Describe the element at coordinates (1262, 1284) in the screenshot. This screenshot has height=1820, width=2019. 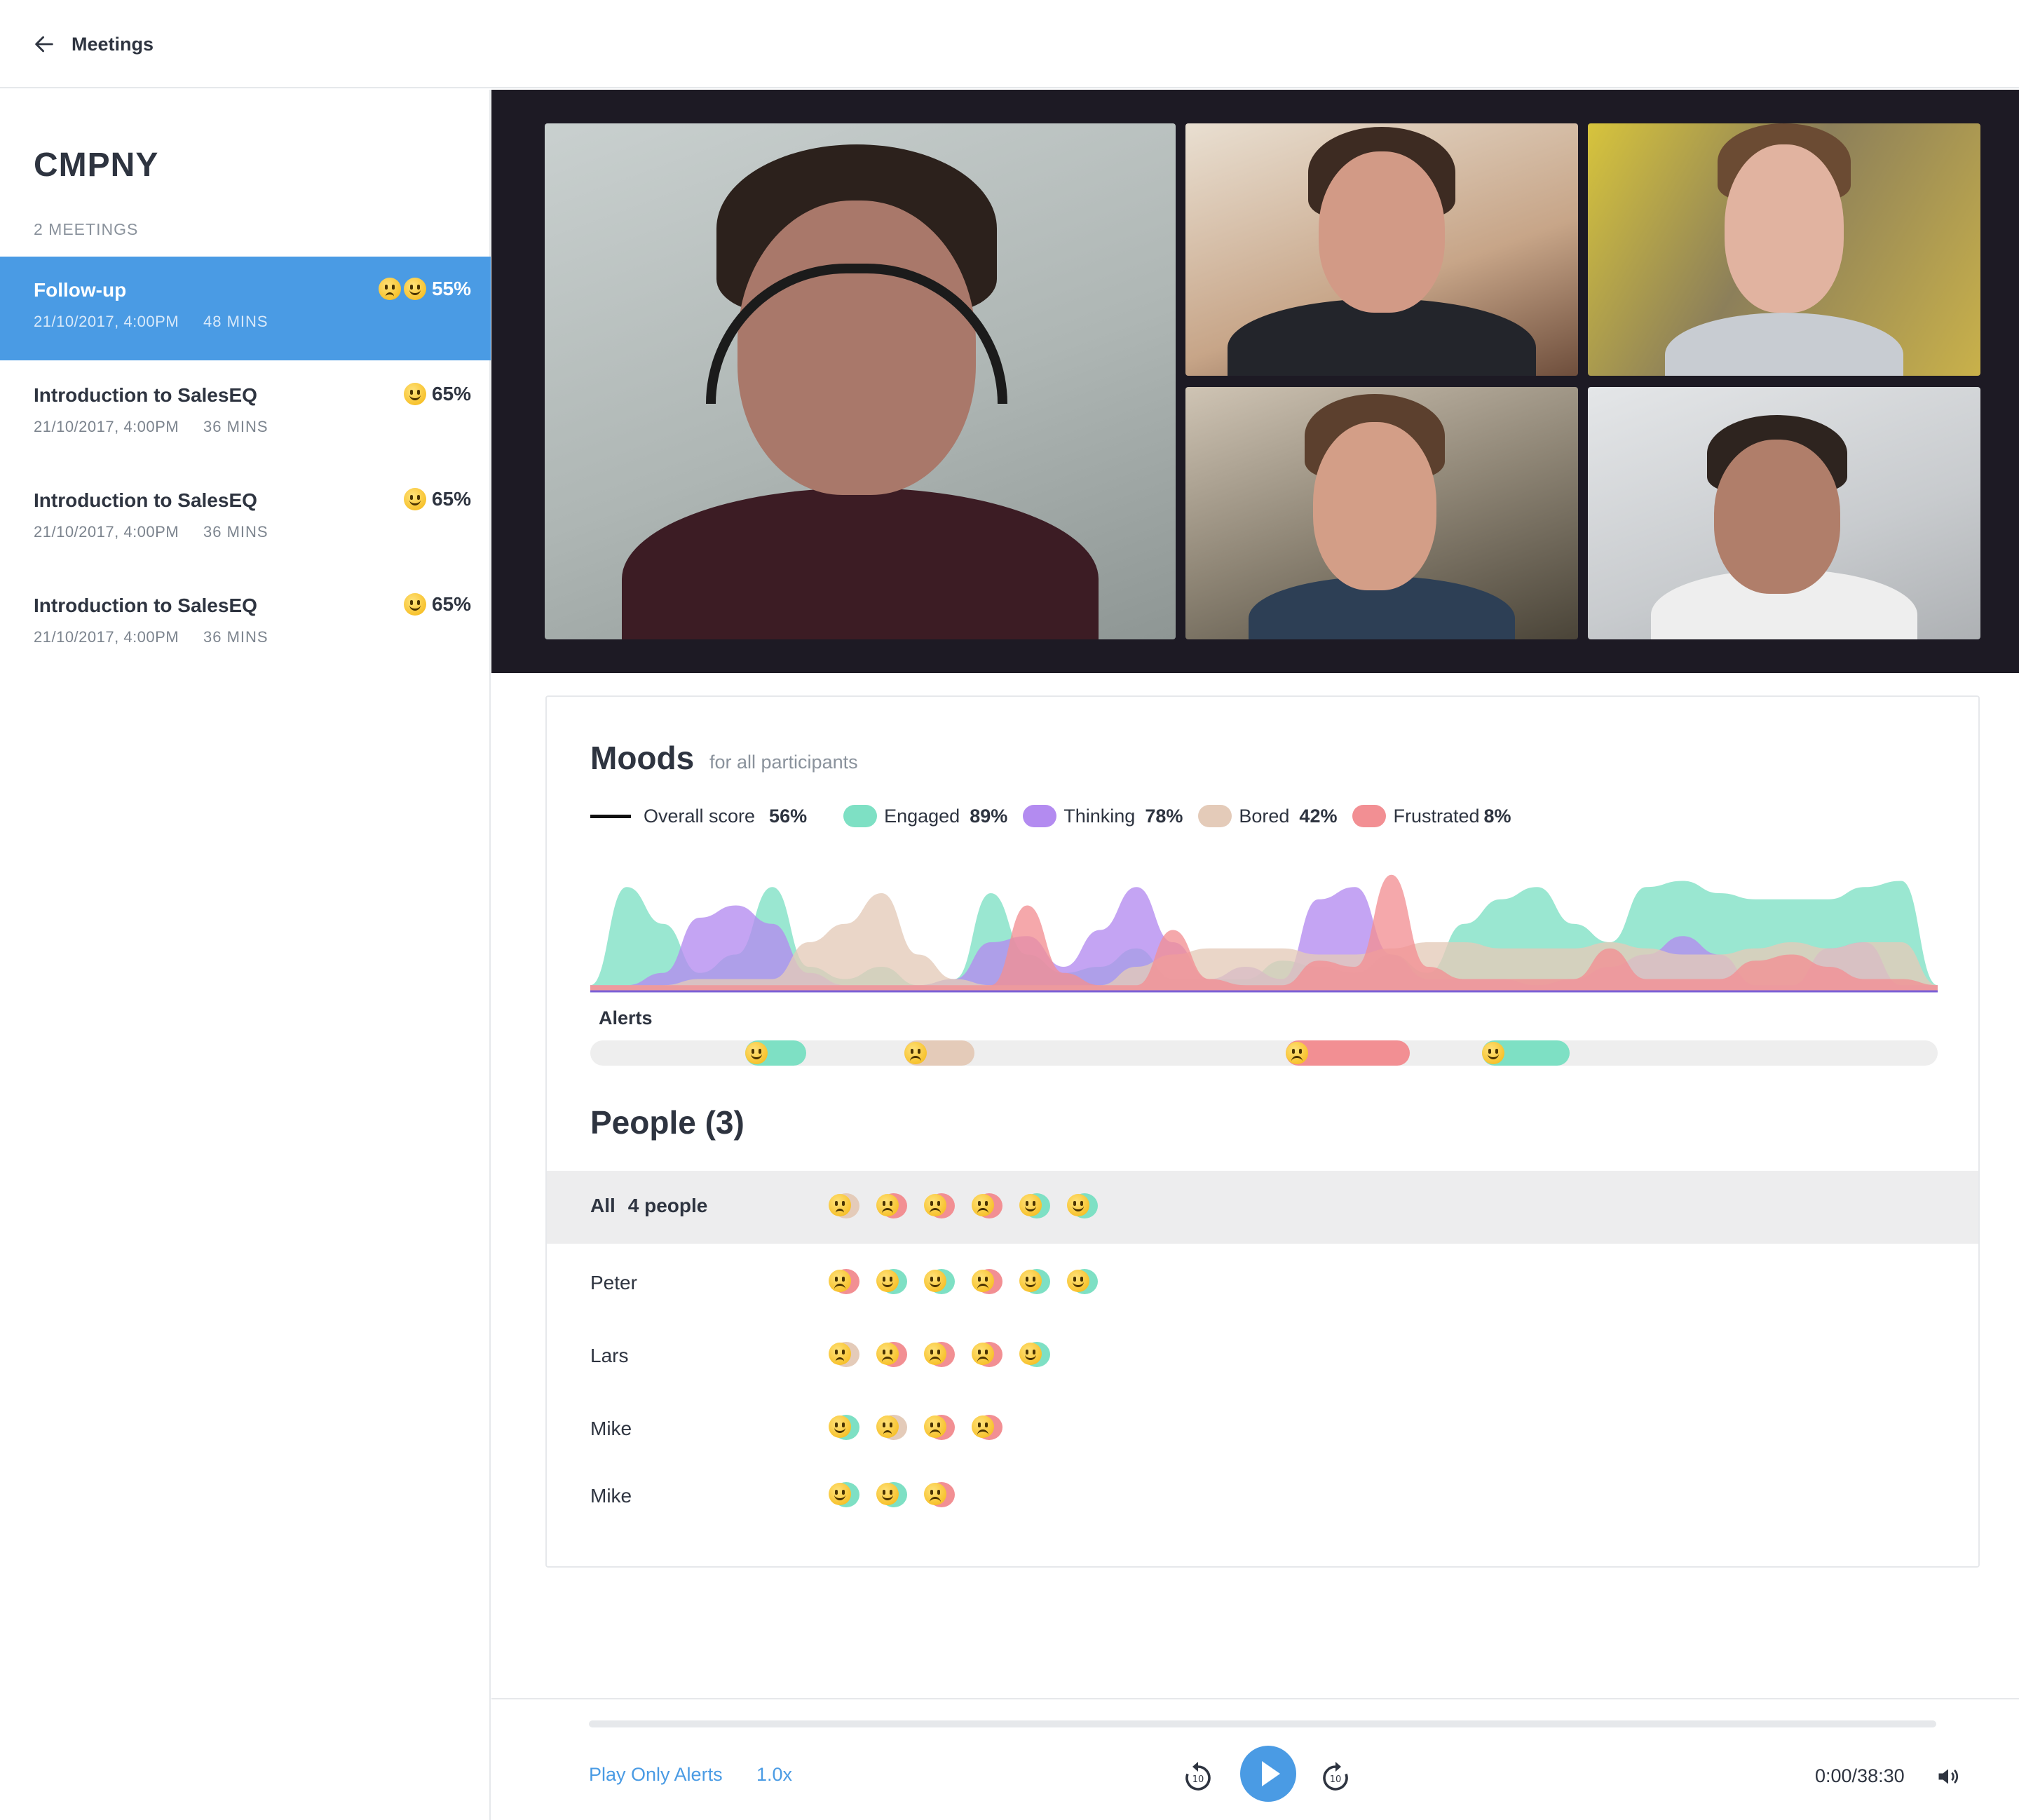
I see `person-row: Peter` at that location.